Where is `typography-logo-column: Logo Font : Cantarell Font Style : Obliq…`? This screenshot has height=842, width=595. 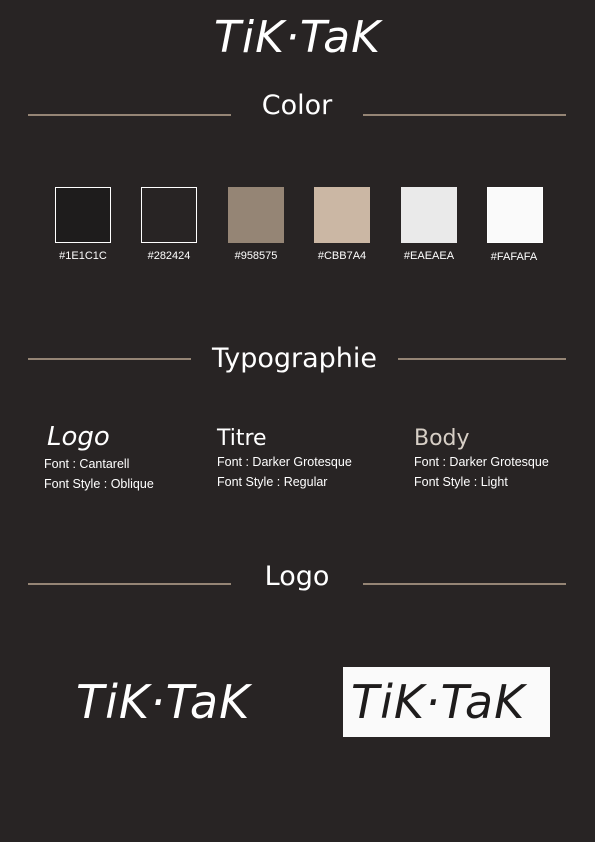 typography-logo-column: Logo Font : Cantarell Font Style : Obliq… is located at coordinates (124, 459).